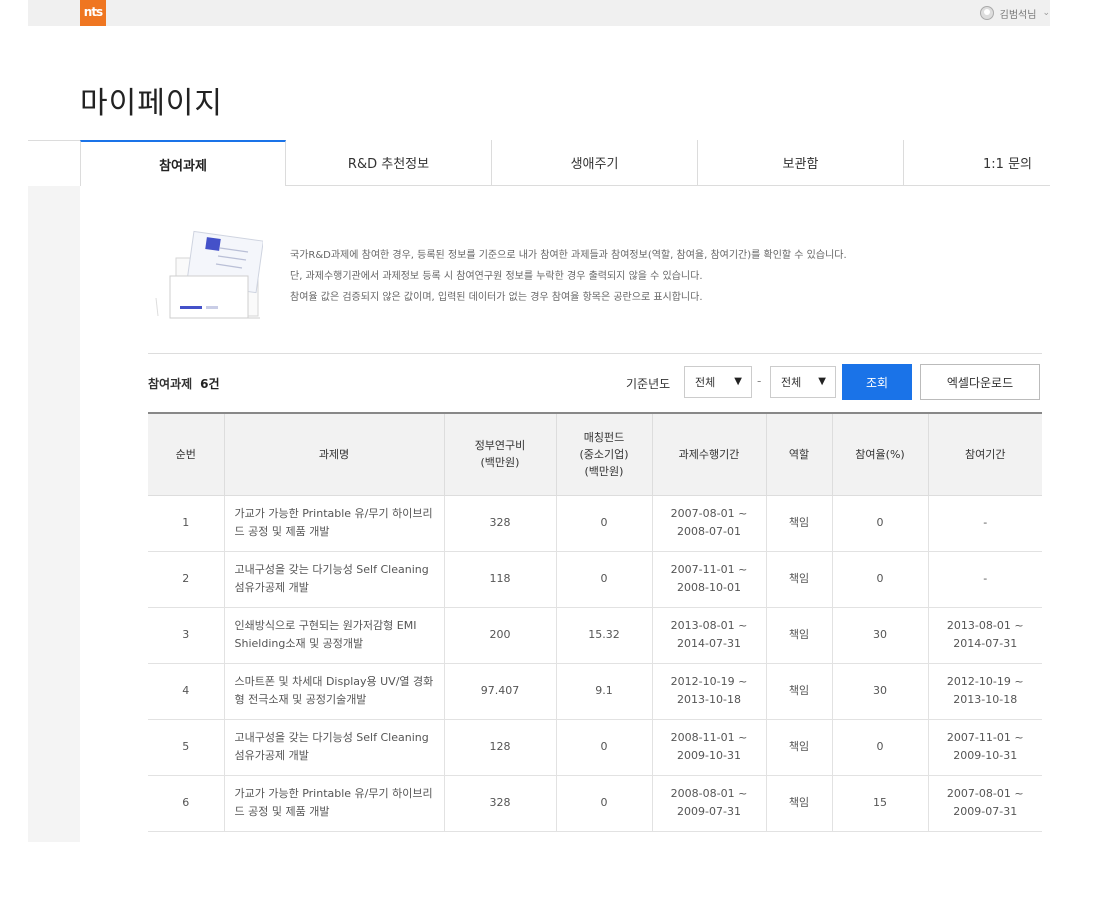 This screenshot has height=920, width=1100. Describe the element at coordinates (985, 635) in the screenshot. I see `cell-participation-period: 2013-08-01 ~ 2014-07-31` at that location.